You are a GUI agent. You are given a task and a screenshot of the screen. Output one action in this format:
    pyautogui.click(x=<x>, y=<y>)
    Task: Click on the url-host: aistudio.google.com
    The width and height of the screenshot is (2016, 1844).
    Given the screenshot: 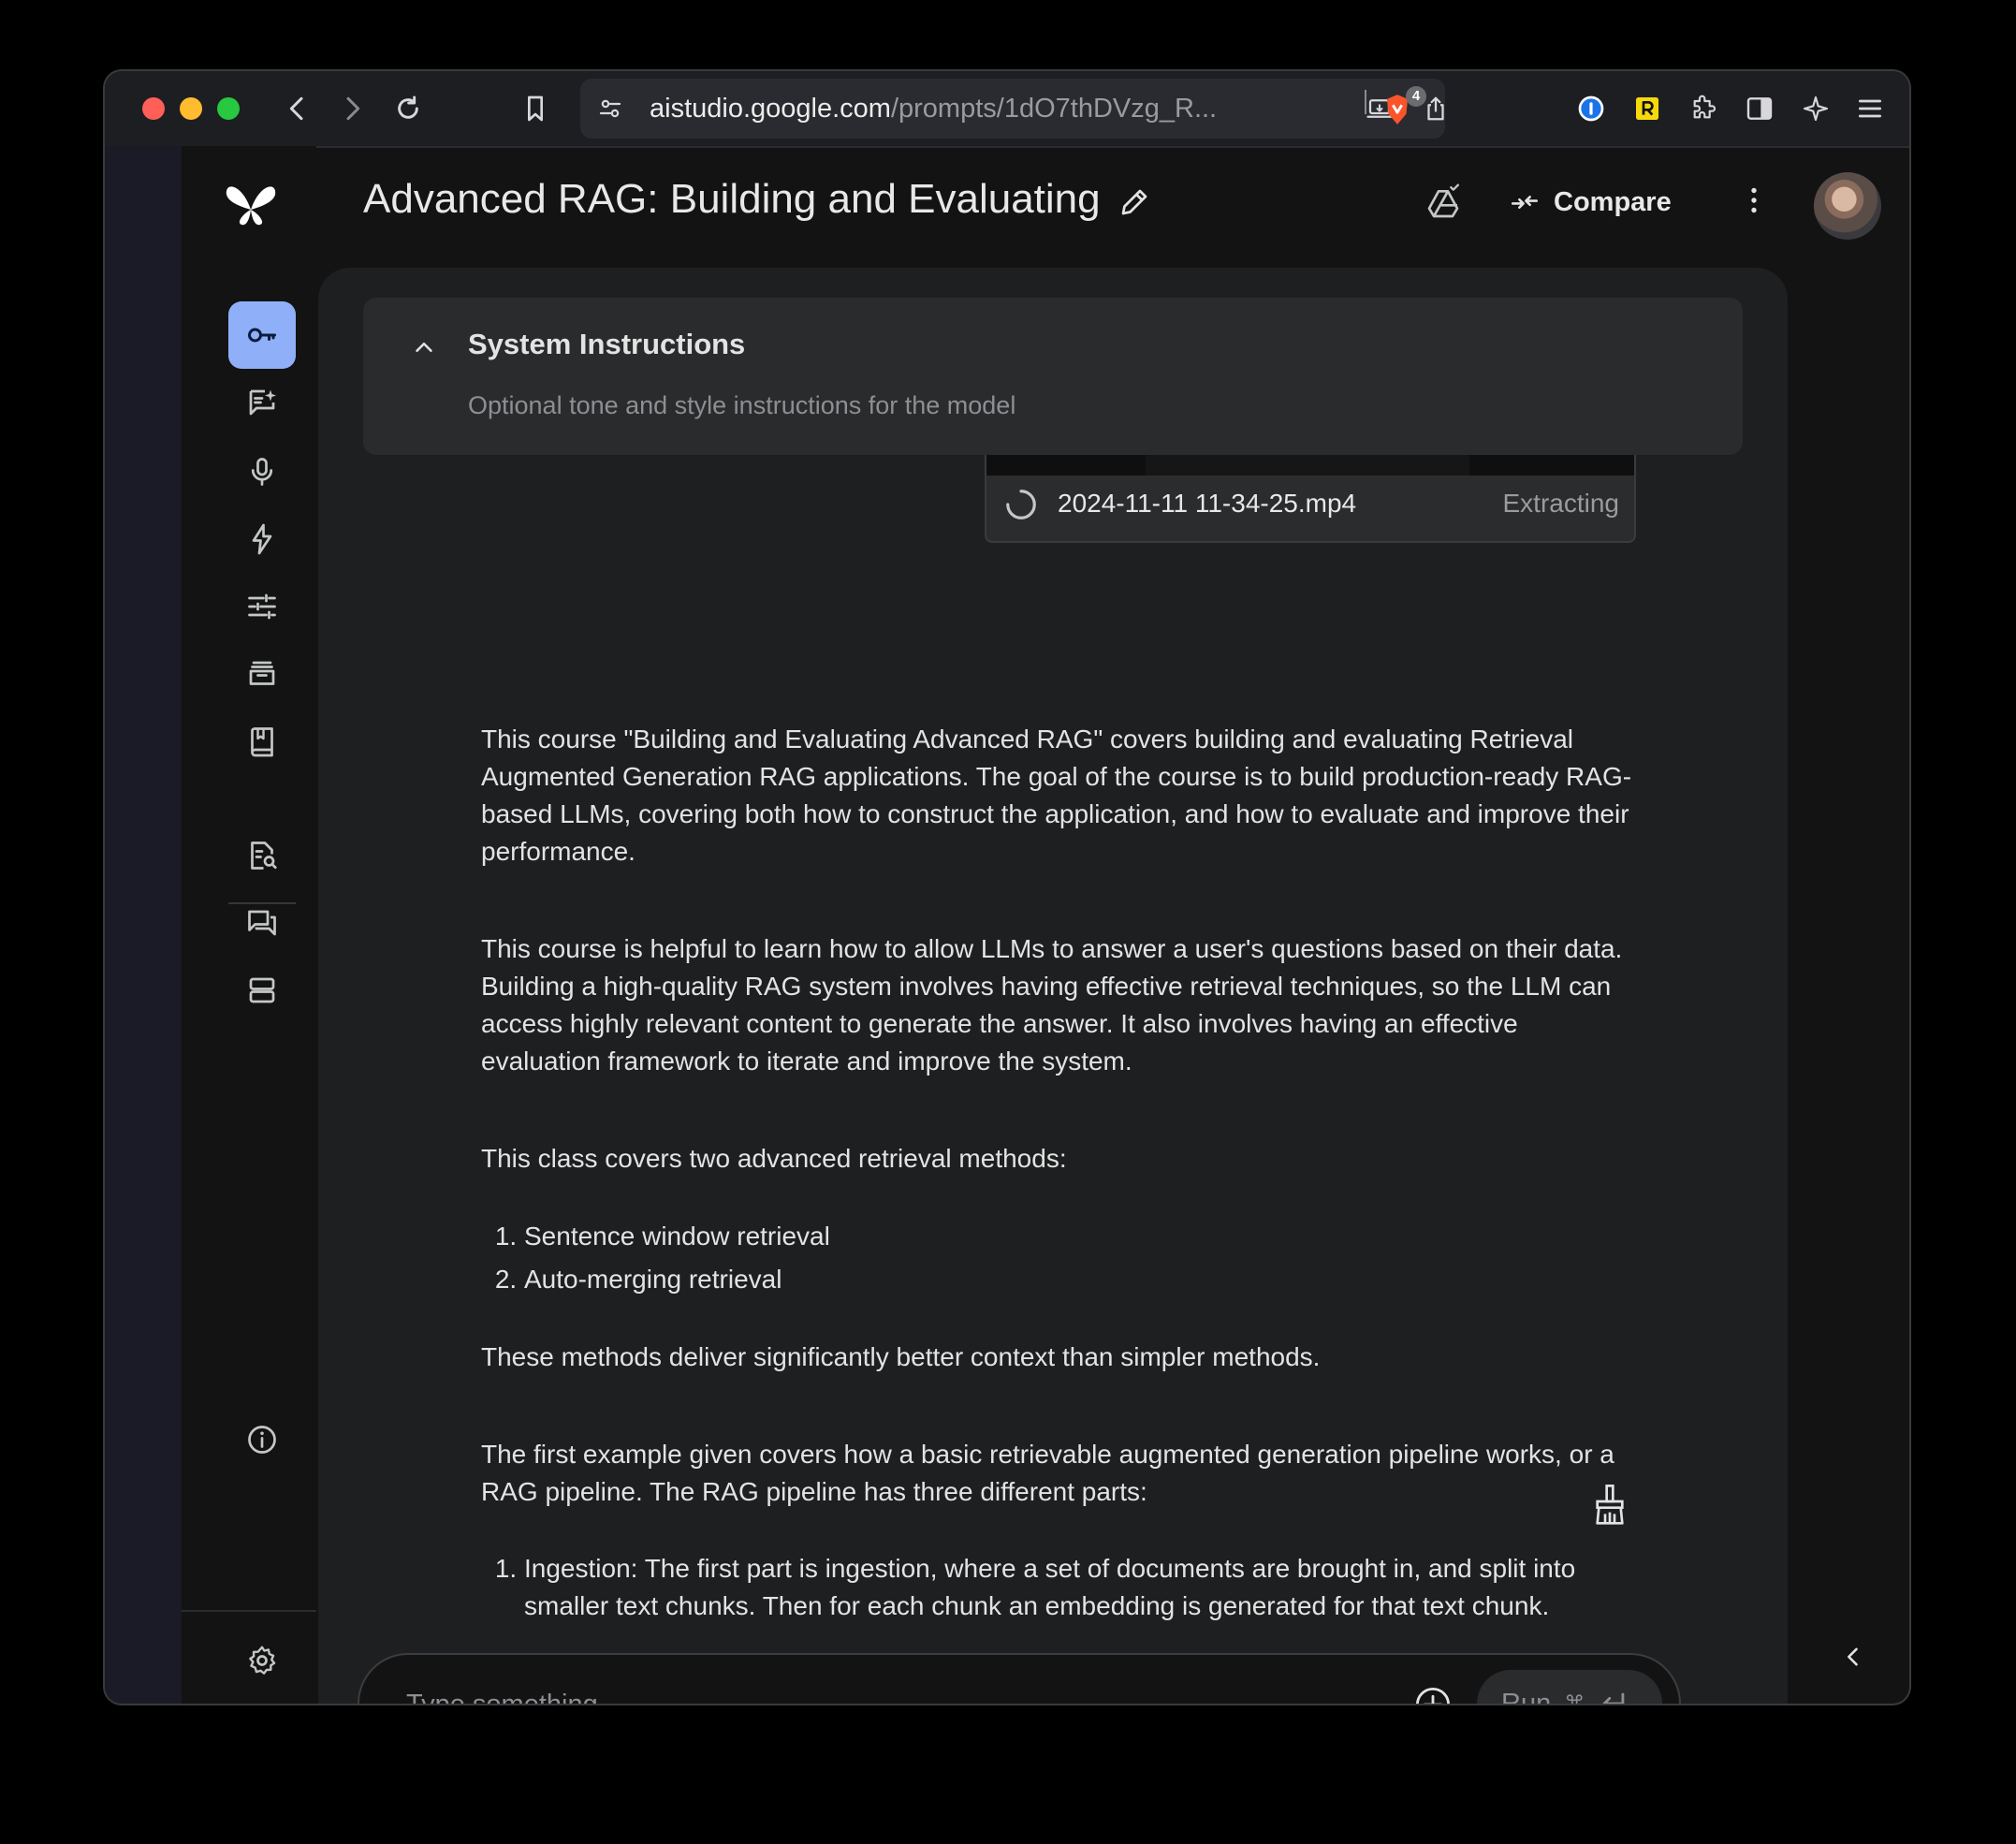 What is the action you would take?
    pyautogui.click(x=770, y=109)
    